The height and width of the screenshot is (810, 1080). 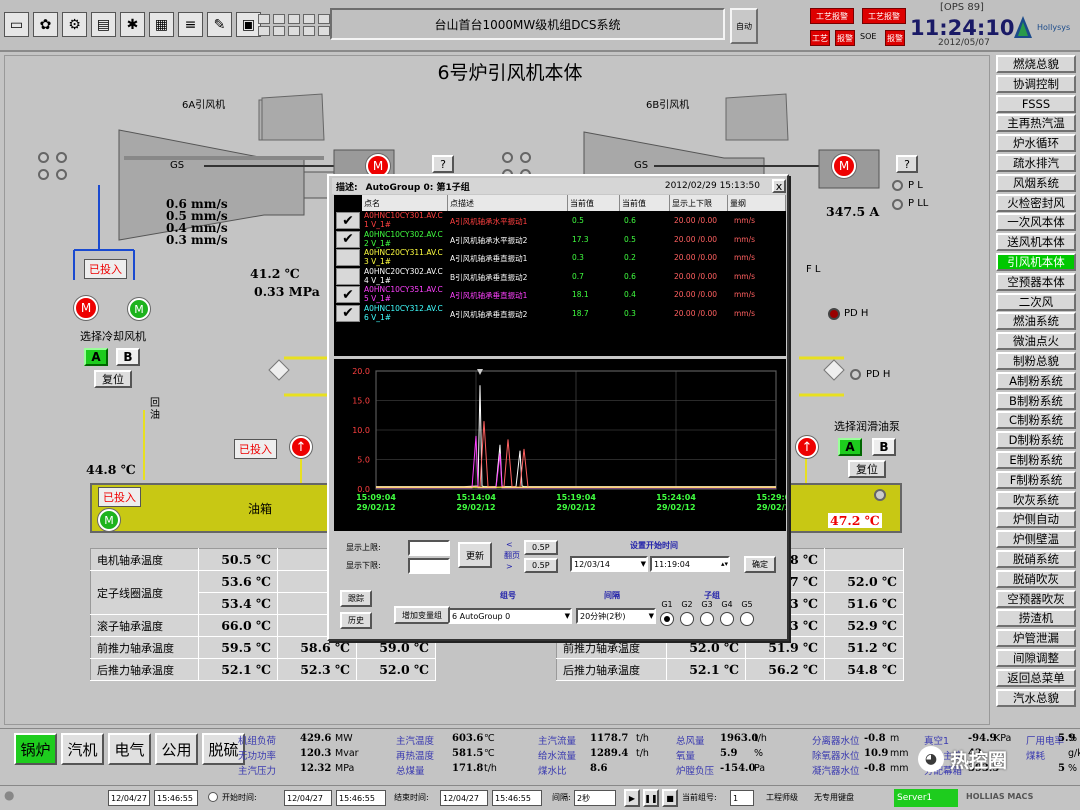 What do you see at coordinates (308, 798) in the screenshot?
I see `start-date-field: 12/04/27` at bounding box center [308, 798].